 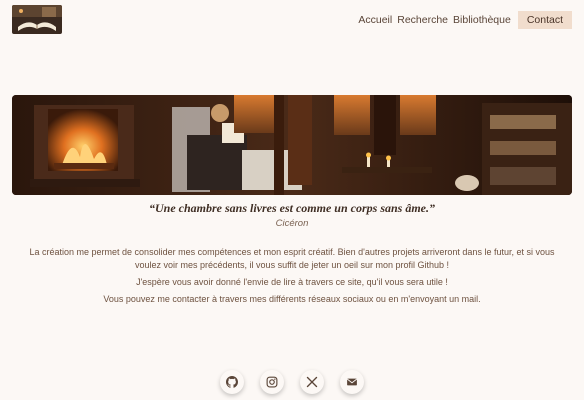 I want to click on mail-link, so click(x=352, y=382).